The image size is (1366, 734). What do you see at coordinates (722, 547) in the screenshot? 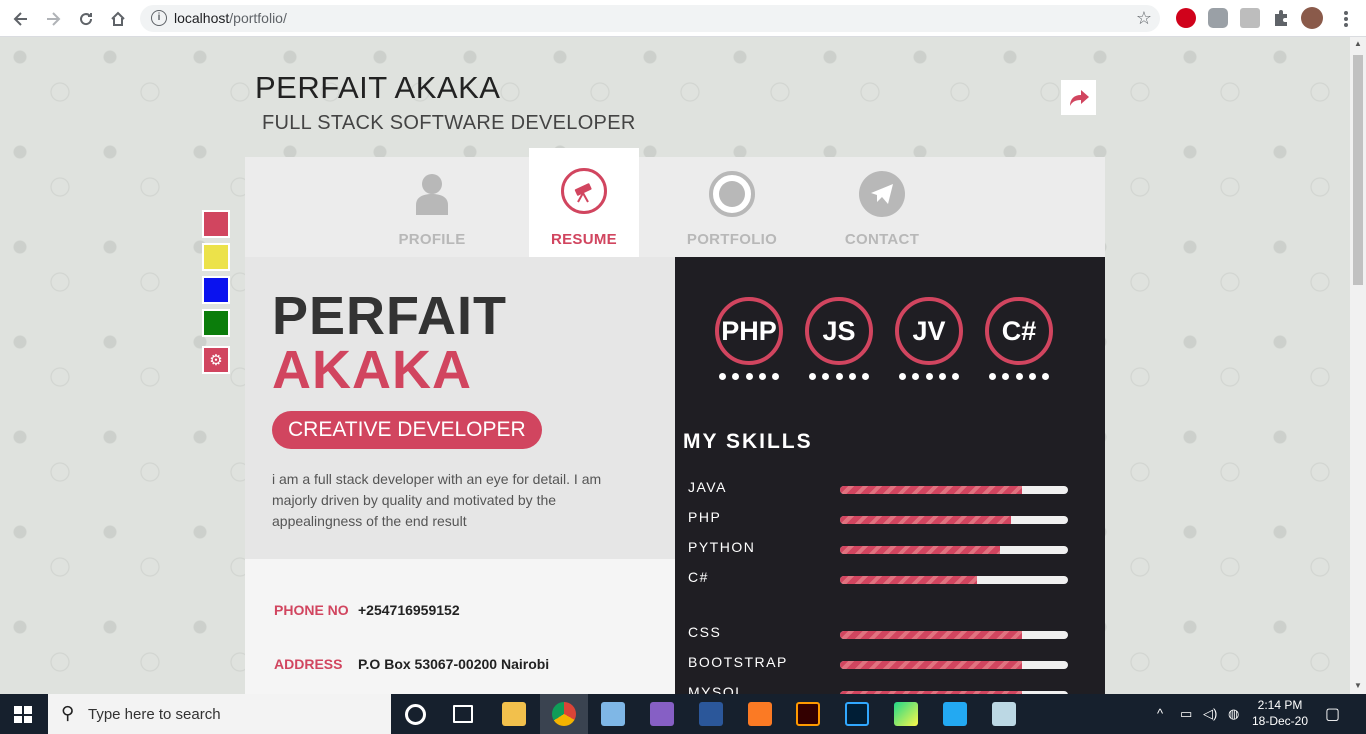
I see `skill-name: PYTHON` at bounding box center [722, 547].